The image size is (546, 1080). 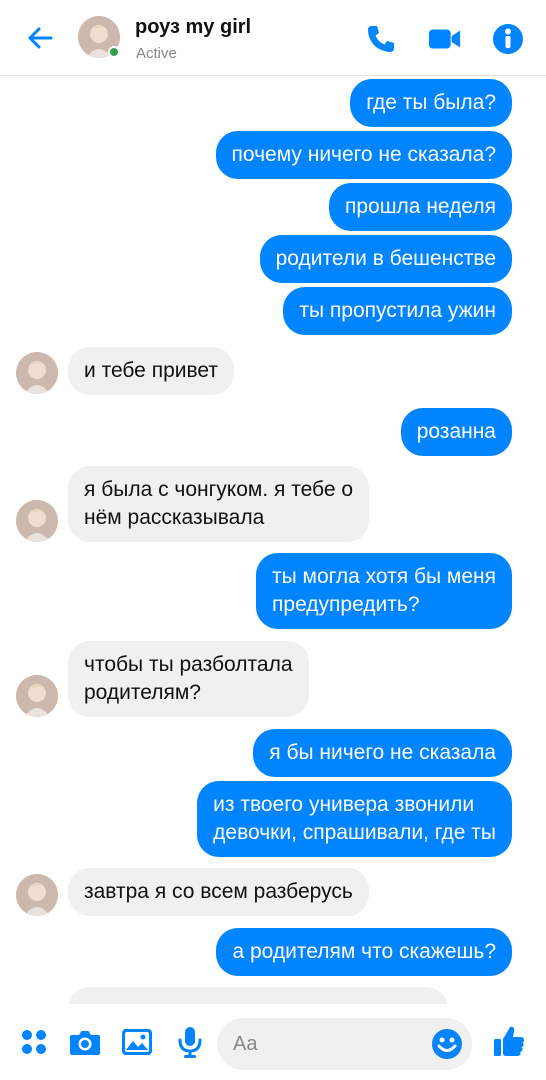 What do you see at coordinates (397, 311) in the screenshot?
I see `outgoing-message: ты пропустила ужин` at bounding box center [397, 311].